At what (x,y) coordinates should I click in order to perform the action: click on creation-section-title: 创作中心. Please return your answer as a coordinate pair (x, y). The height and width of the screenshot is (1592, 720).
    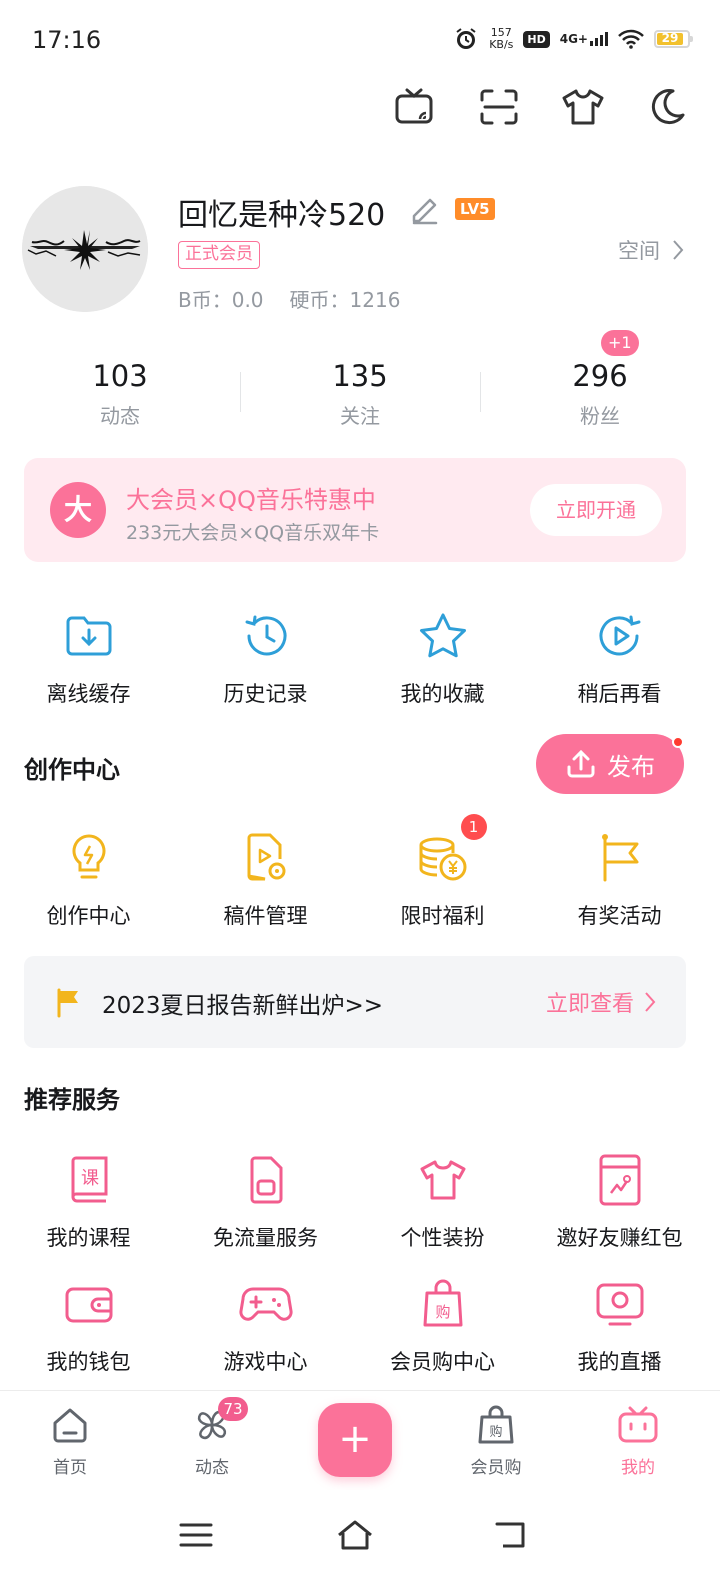
    Looking at the image, I should click on (72, 770).